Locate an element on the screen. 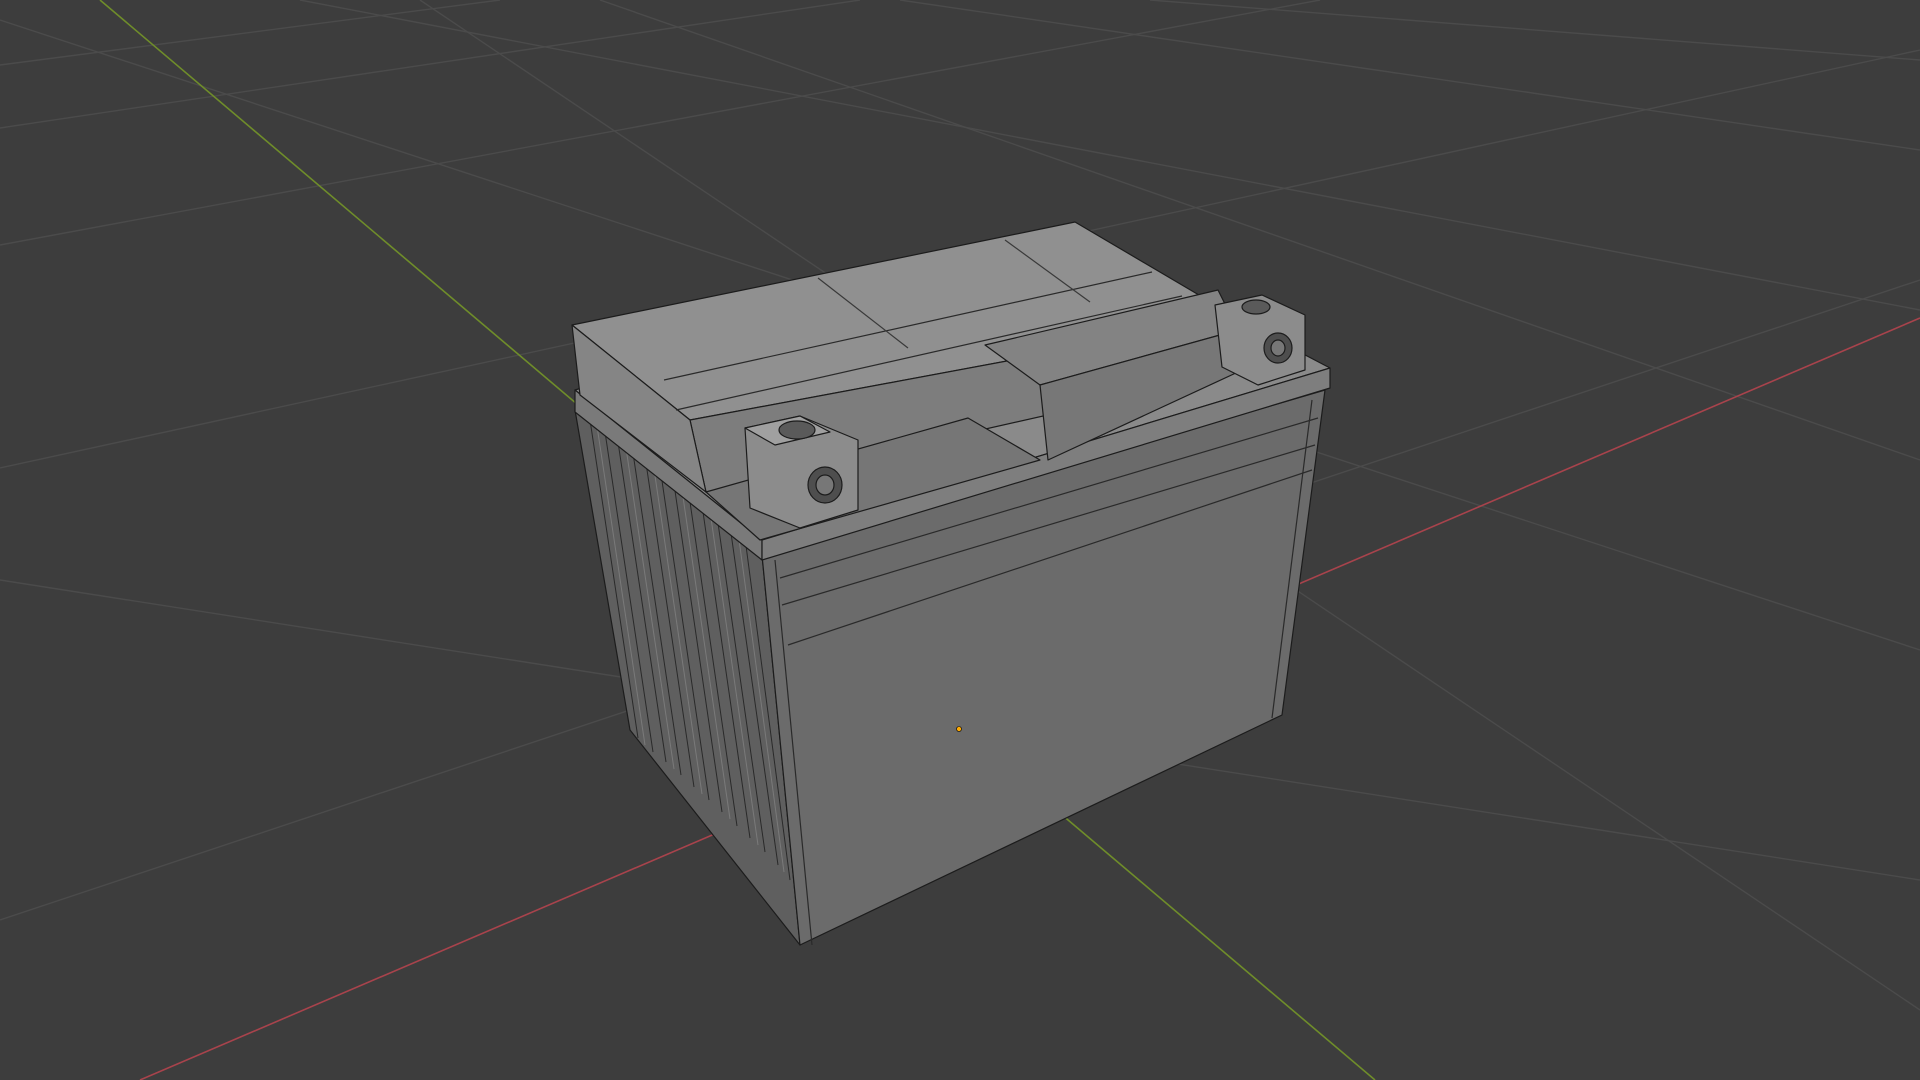  left-terminal is located at coordinates (801, 472).